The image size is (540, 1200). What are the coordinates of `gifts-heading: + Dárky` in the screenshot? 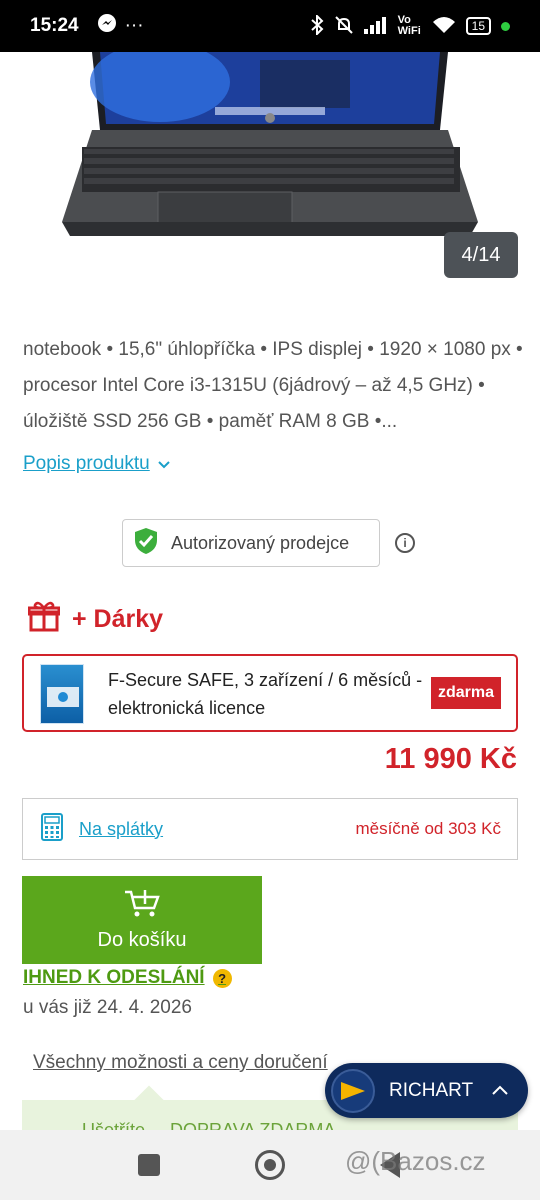 It's located at (95, 619).